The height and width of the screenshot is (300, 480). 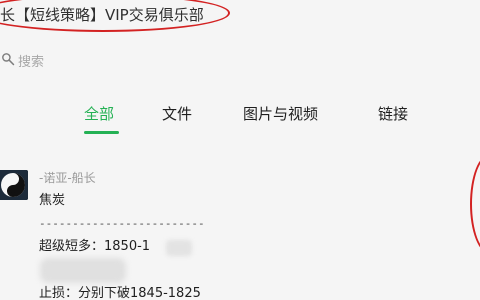 What do you see at coordinates (101, 132) in the screenshot?
I see `active-tab-indicator` at bounding box center [101, 132].